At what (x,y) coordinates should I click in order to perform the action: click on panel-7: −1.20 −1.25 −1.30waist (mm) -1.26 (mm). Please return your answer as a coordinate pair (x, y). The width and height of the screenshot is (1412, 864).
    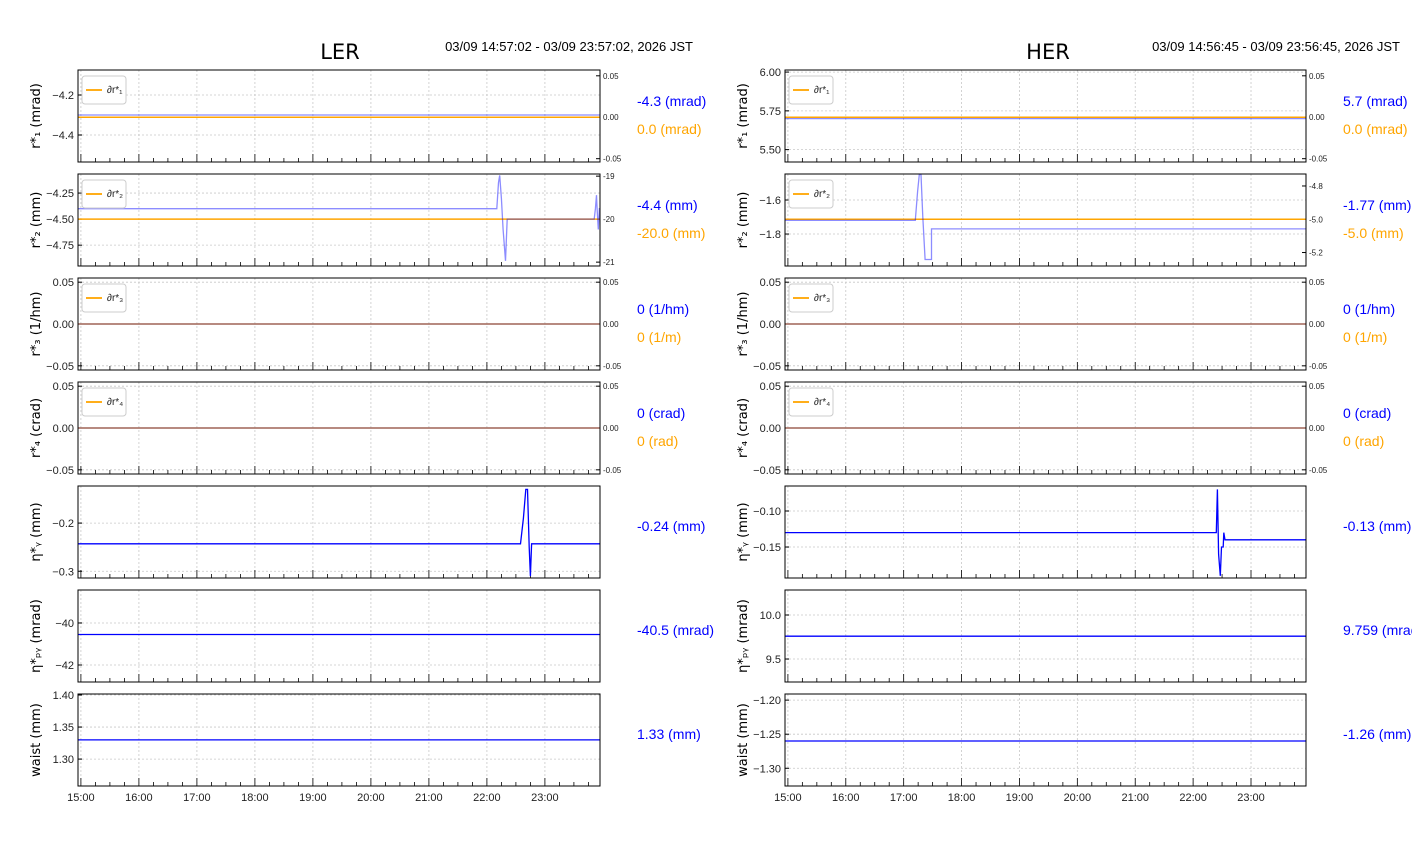
    Looking at the image, I should click on (1073, 740).